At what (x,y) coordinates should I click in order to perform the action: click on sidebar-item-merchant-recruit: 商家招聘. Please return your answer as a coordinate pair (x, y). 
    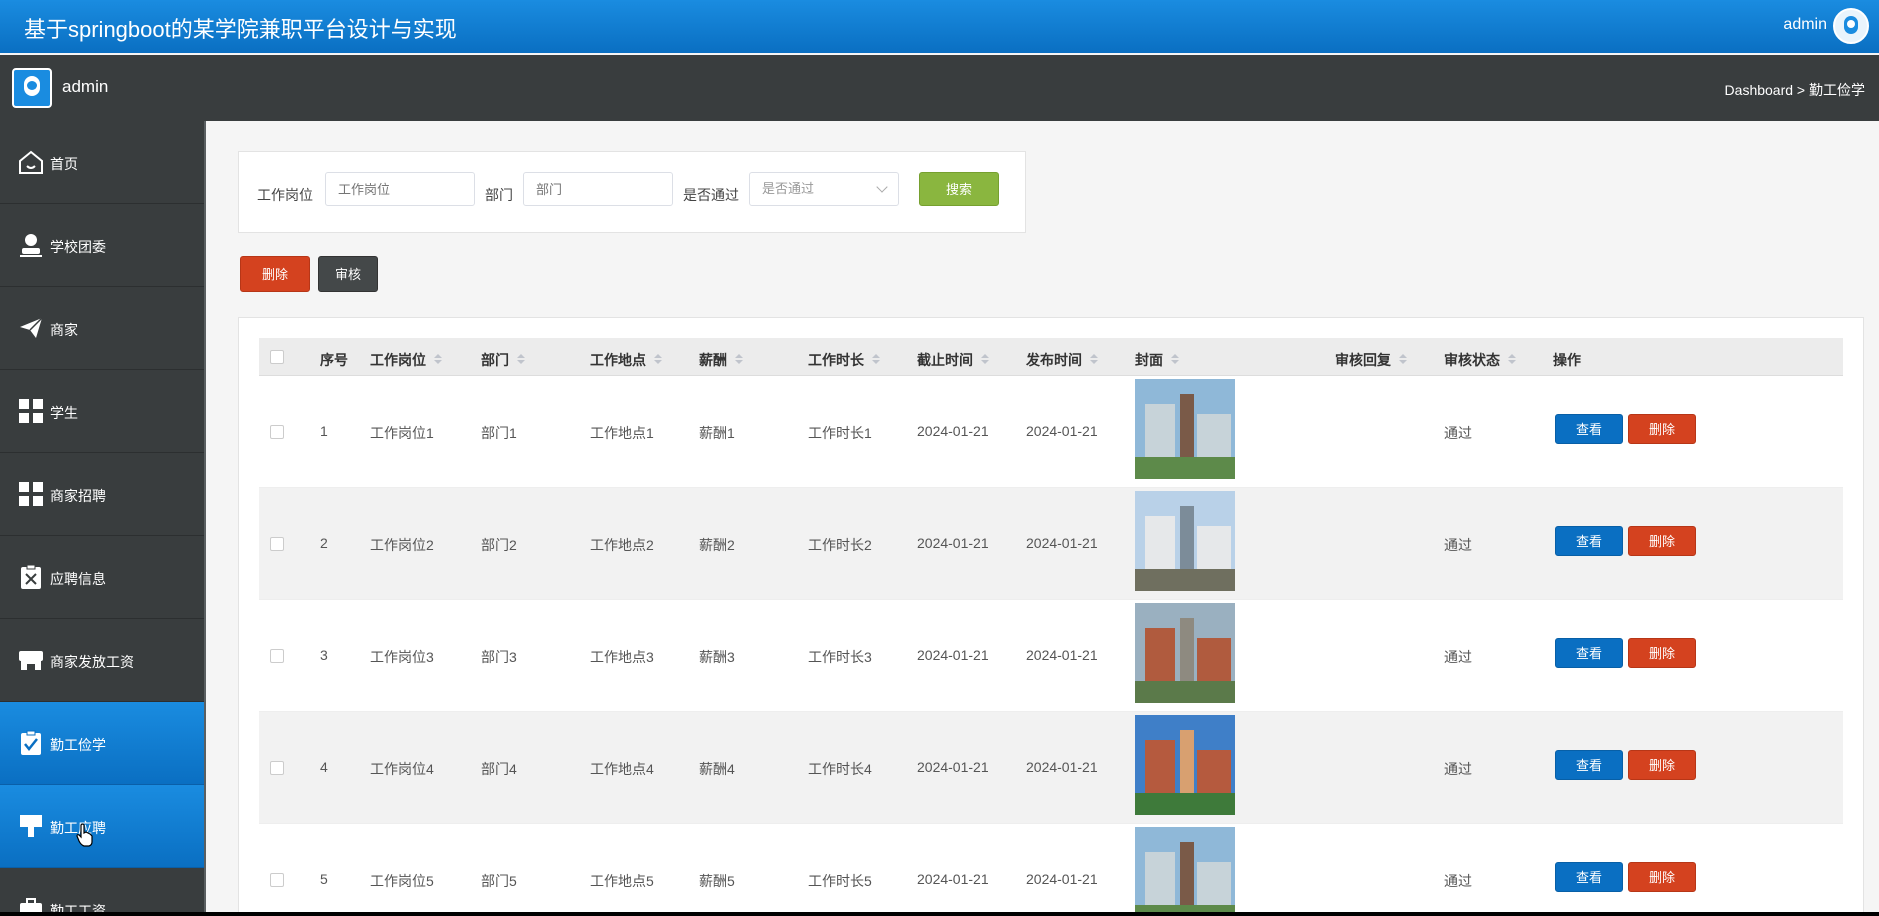
    Looking at the image, I should click on (102, 494).